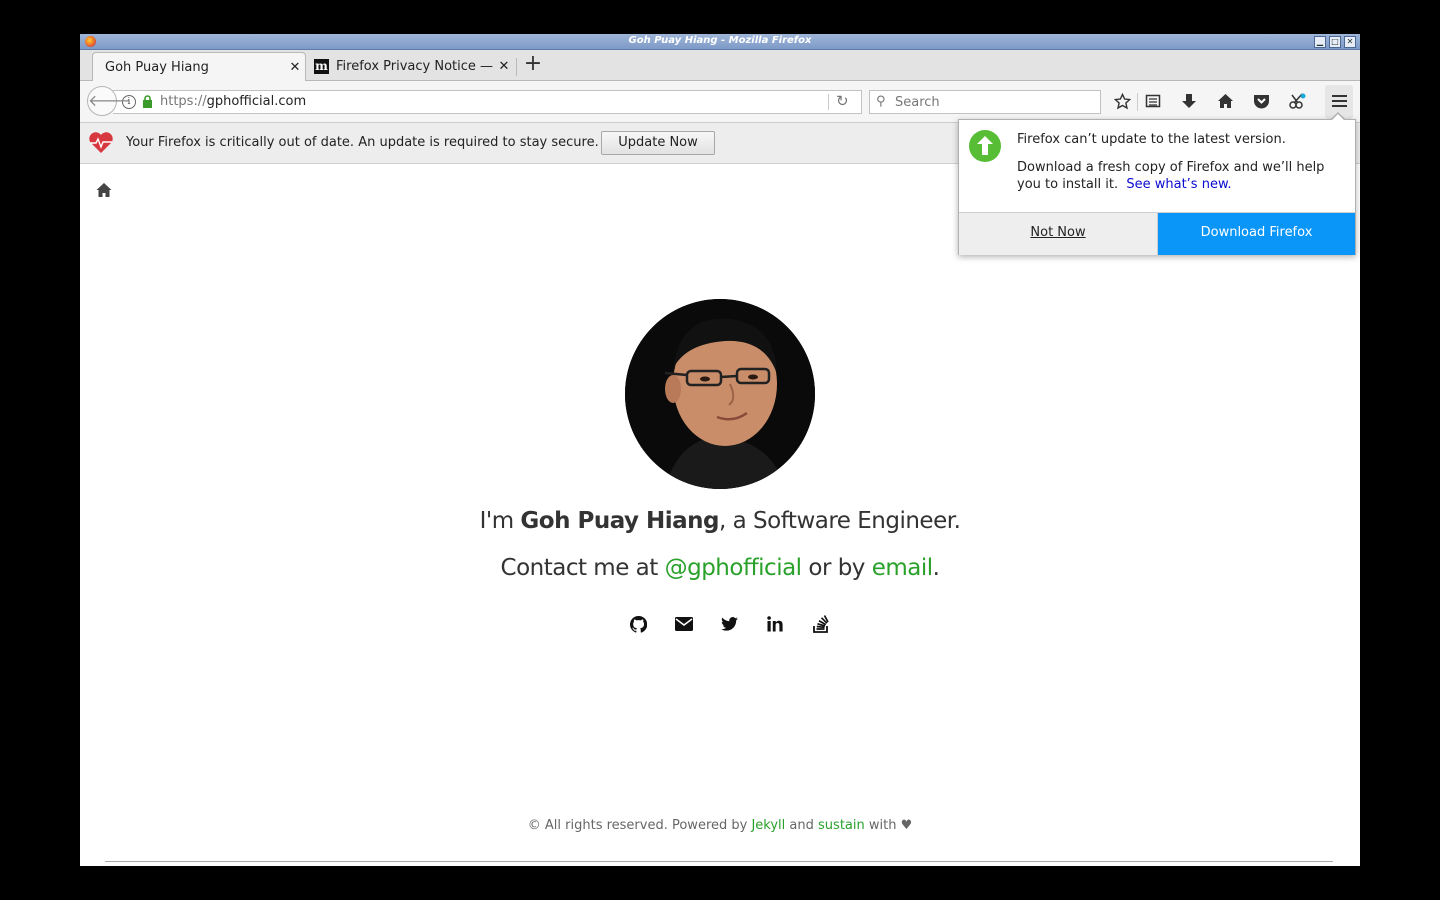 Image resolution: width=1440 pixels, height=900 pixels. I want to click on minimize-button: ▁, so click(1320, 42).